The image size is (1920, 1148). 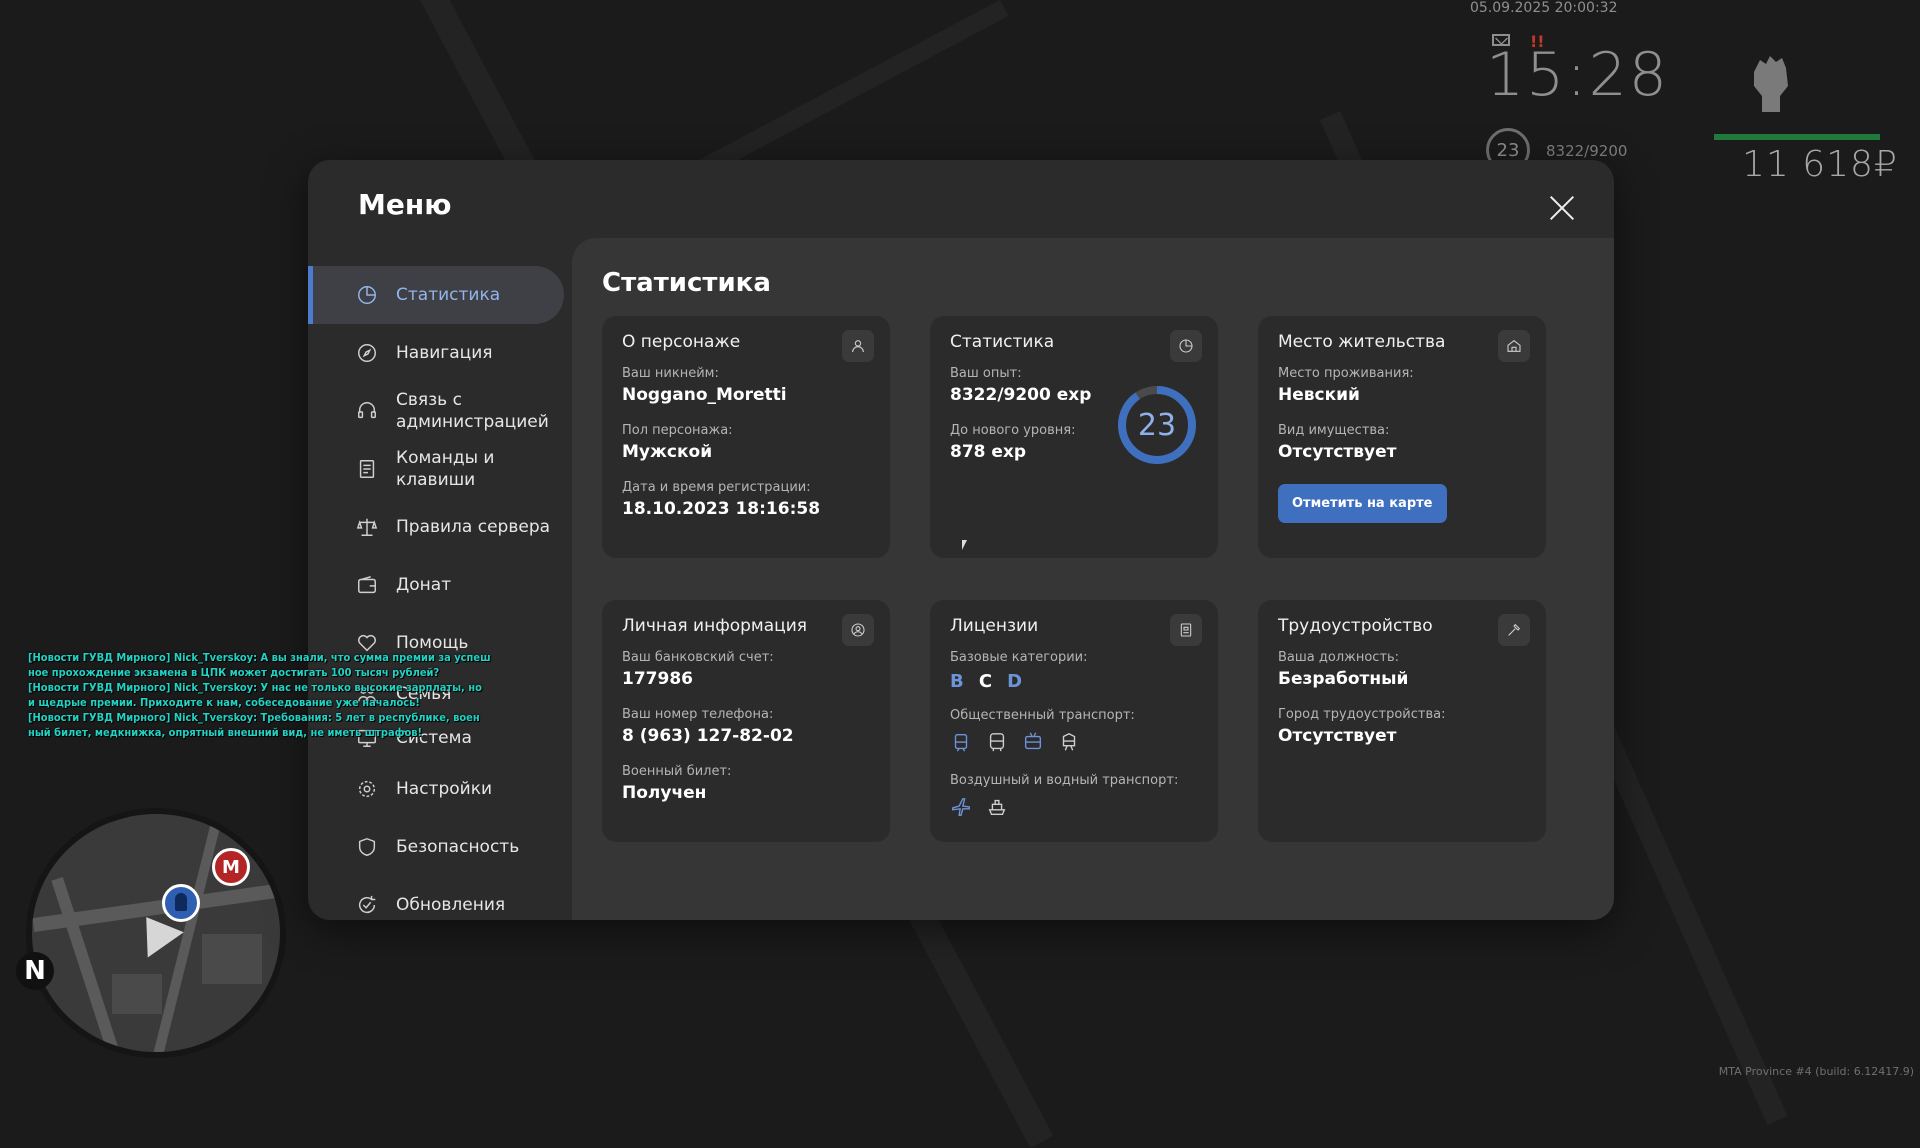 What do you see at coordinates (444, 353) in the screenshot?
I see `sidebar-item-label: Навигация` at bounding box center [444, 353].